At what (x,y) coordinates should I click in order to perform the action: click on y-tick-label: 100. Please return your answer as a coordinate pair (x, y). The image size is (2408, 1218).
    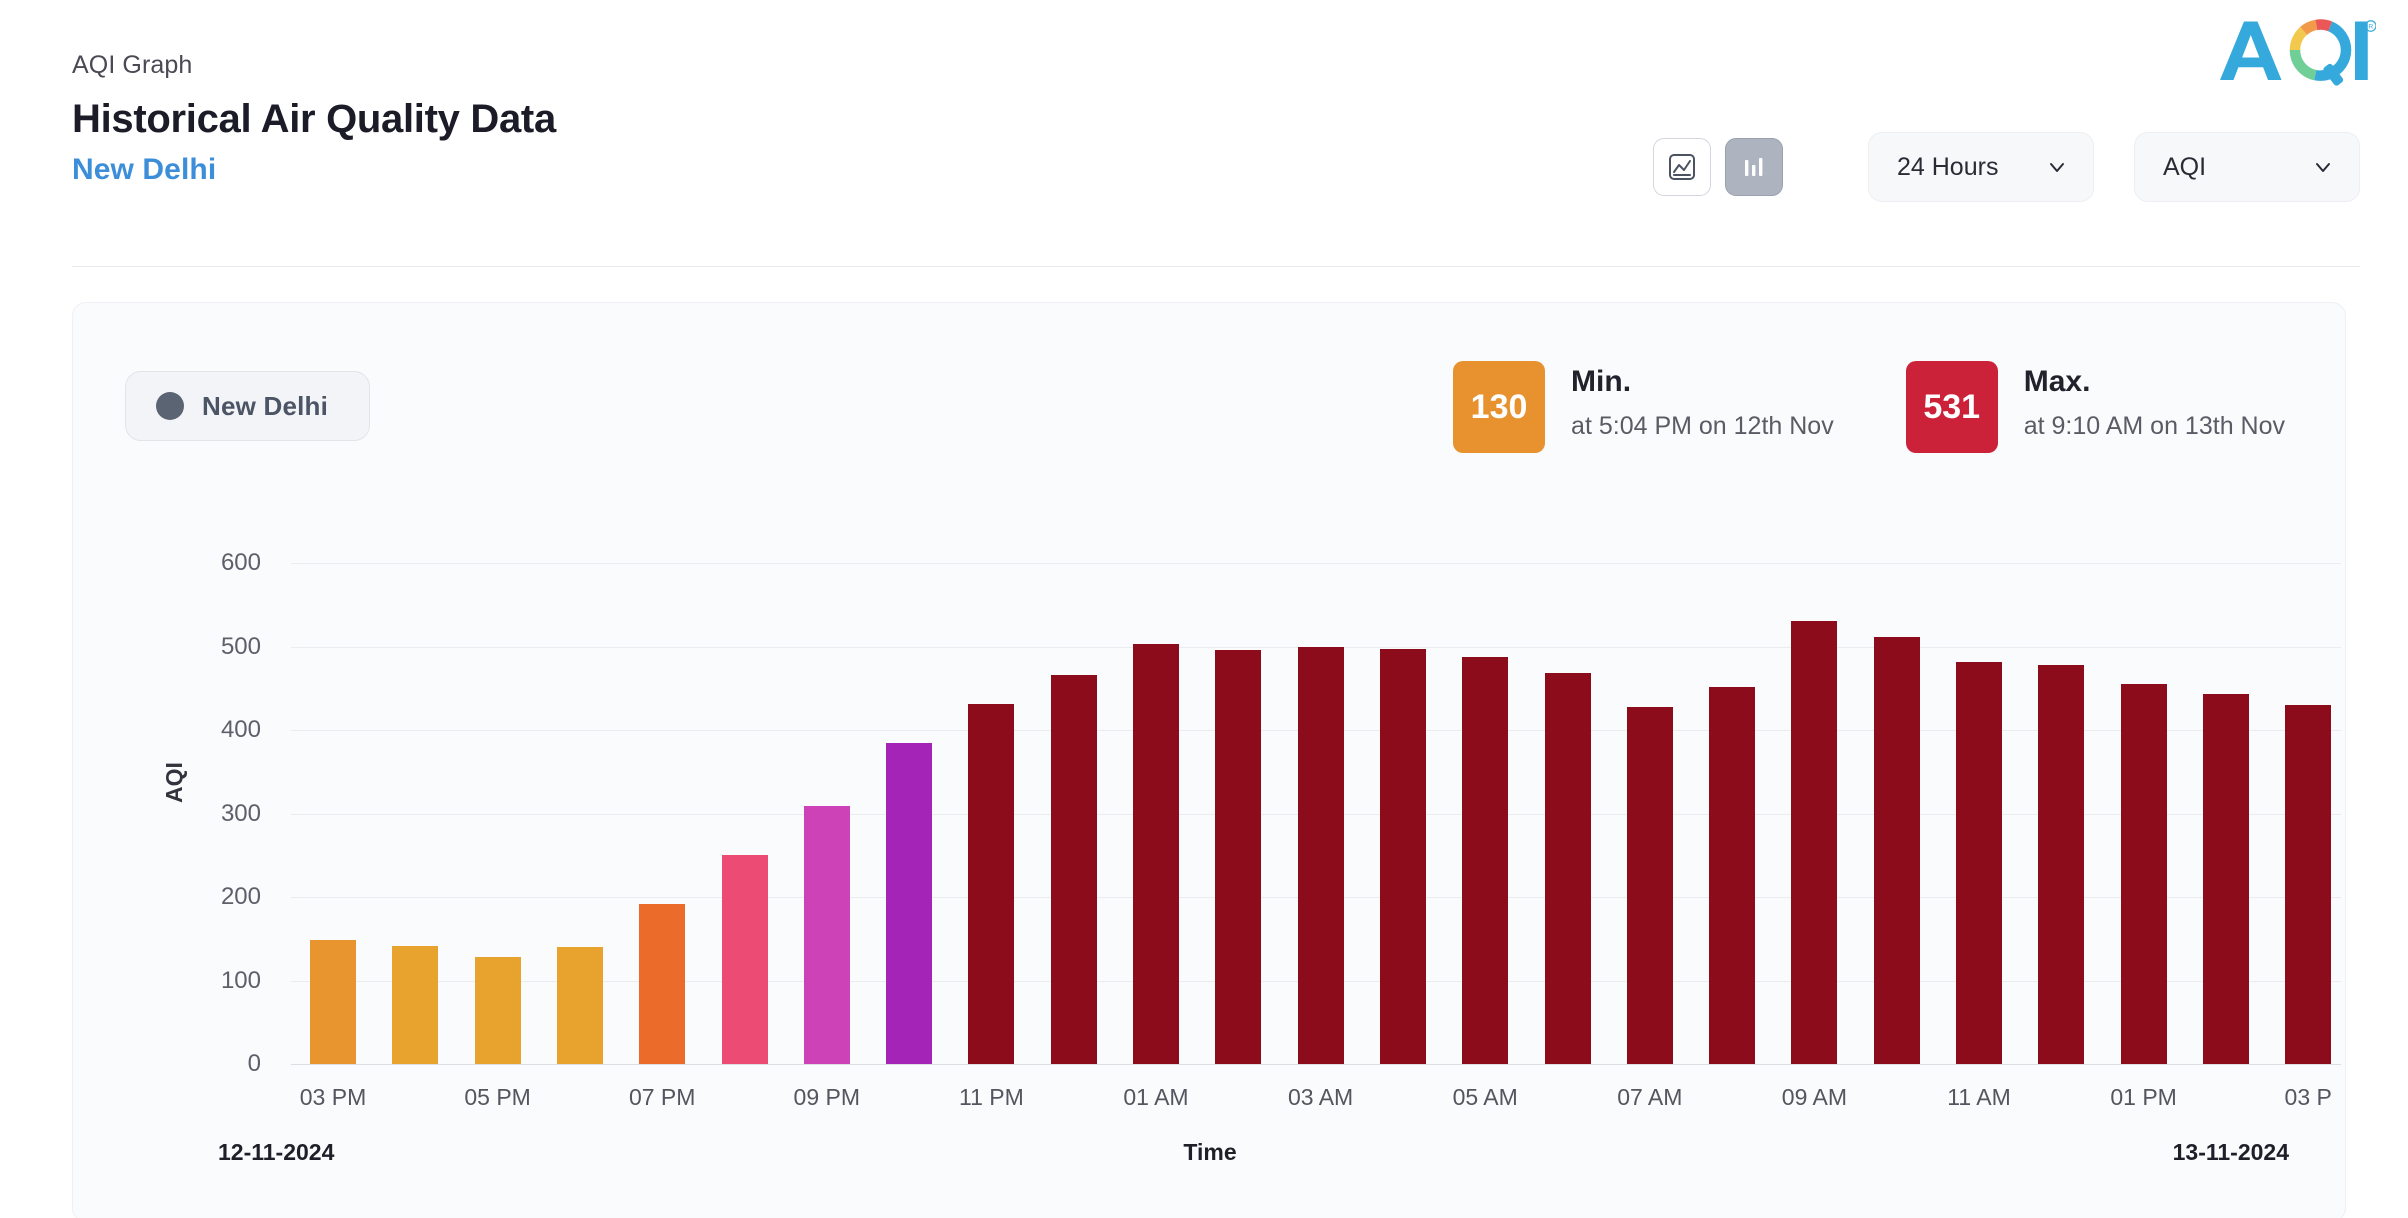
    Looking at the image, I should click on (240, 980).